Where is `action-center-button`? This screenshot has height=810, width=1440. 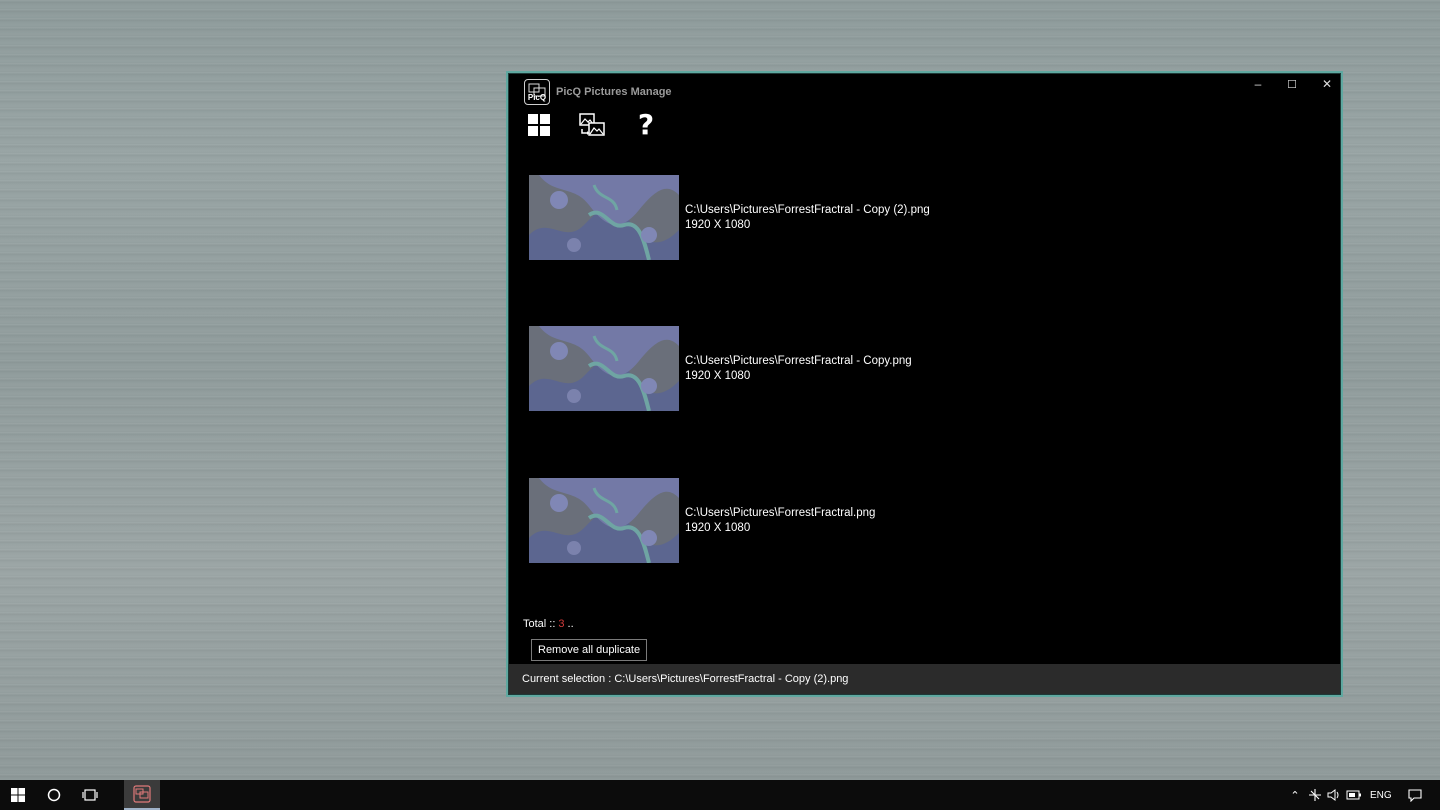 action-center-button is located at coordinates (1415, 795).